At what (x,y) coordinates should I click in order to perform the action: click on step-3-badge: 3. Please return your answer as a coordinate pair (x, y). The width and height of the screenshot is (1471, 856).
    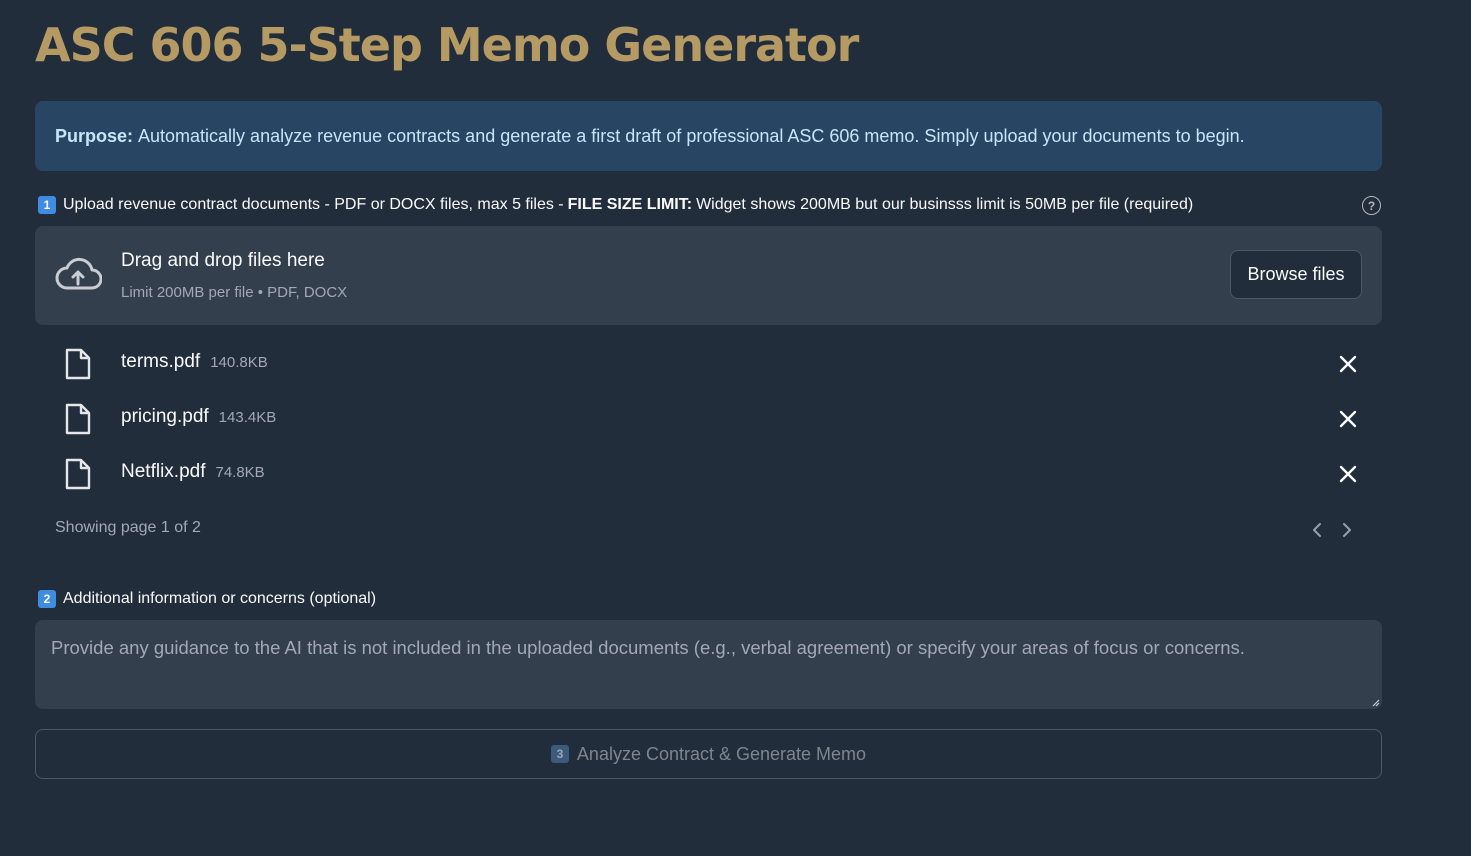
    Looking at the image, I should click on (559, 754).